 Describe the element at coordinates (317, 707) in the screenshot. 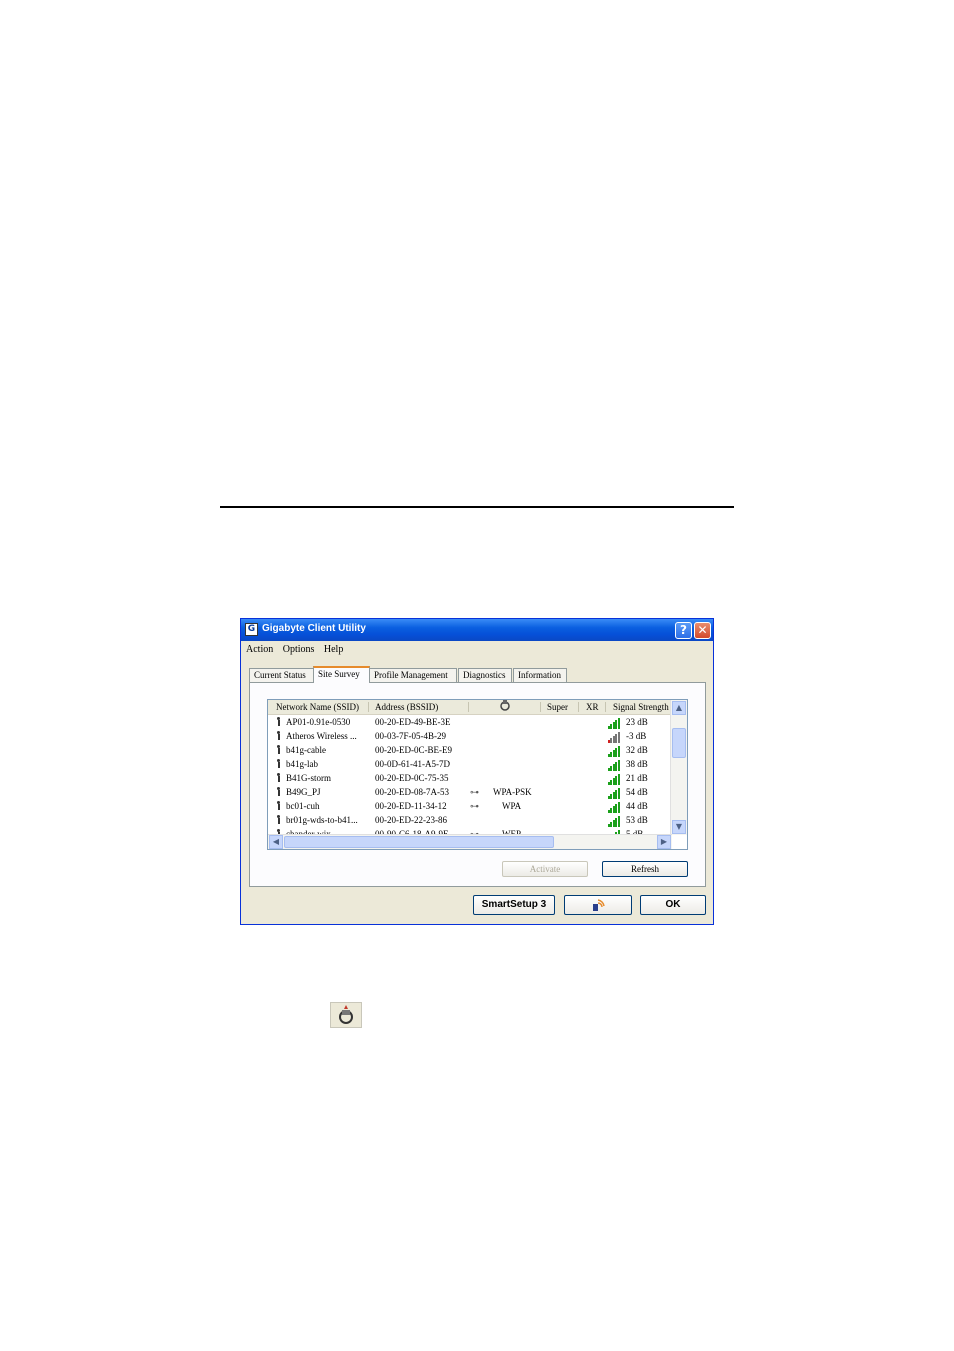

I see `column-ssid: Network Name (SSID)` at that location.